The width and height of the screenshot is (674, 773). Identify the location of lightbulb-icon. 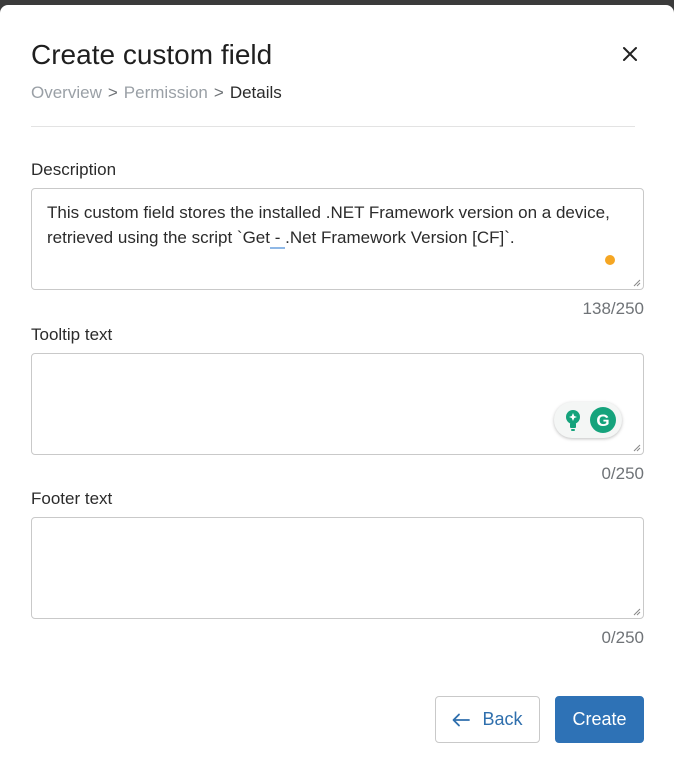
(573, 420).